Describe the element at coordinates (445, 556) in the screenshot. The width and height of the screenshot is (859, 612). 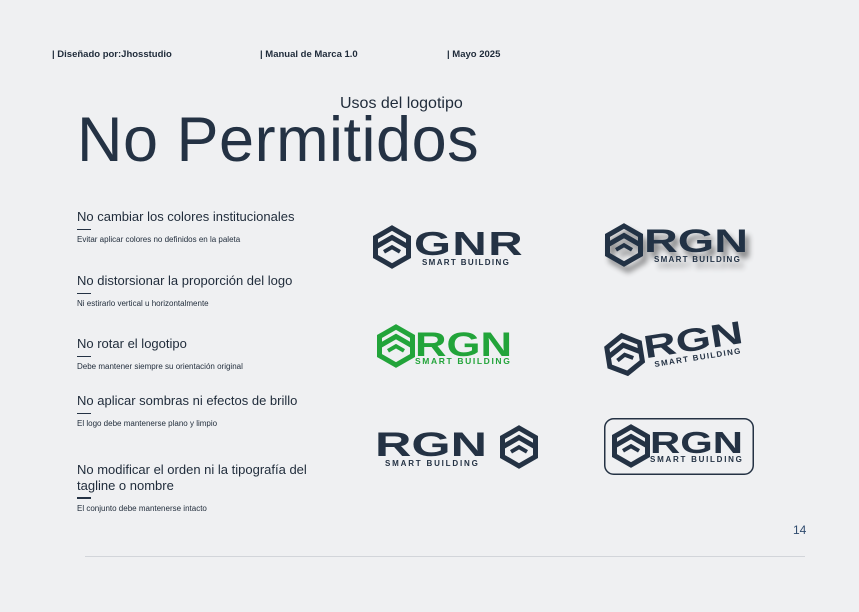
I see `footer-divider` at that location.